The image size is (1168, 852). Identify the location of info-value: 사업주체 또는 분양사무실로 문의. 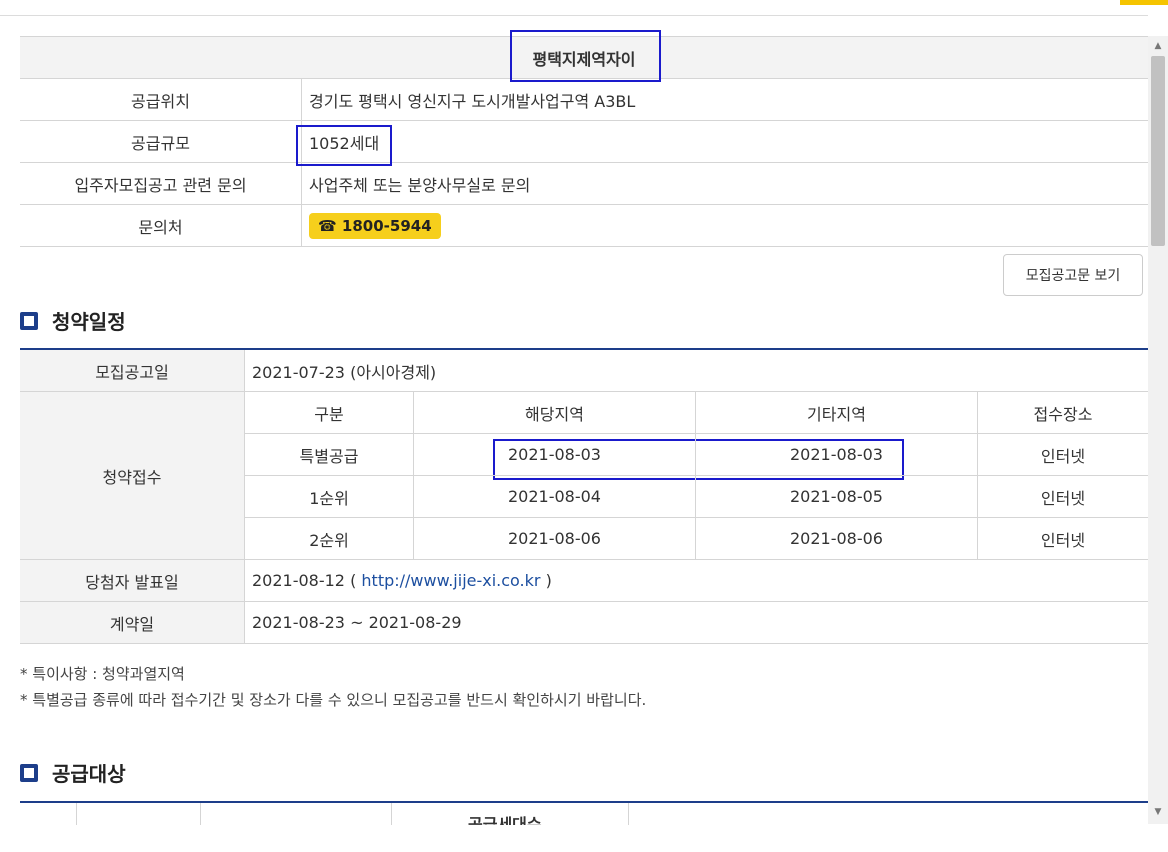
(724, 183).